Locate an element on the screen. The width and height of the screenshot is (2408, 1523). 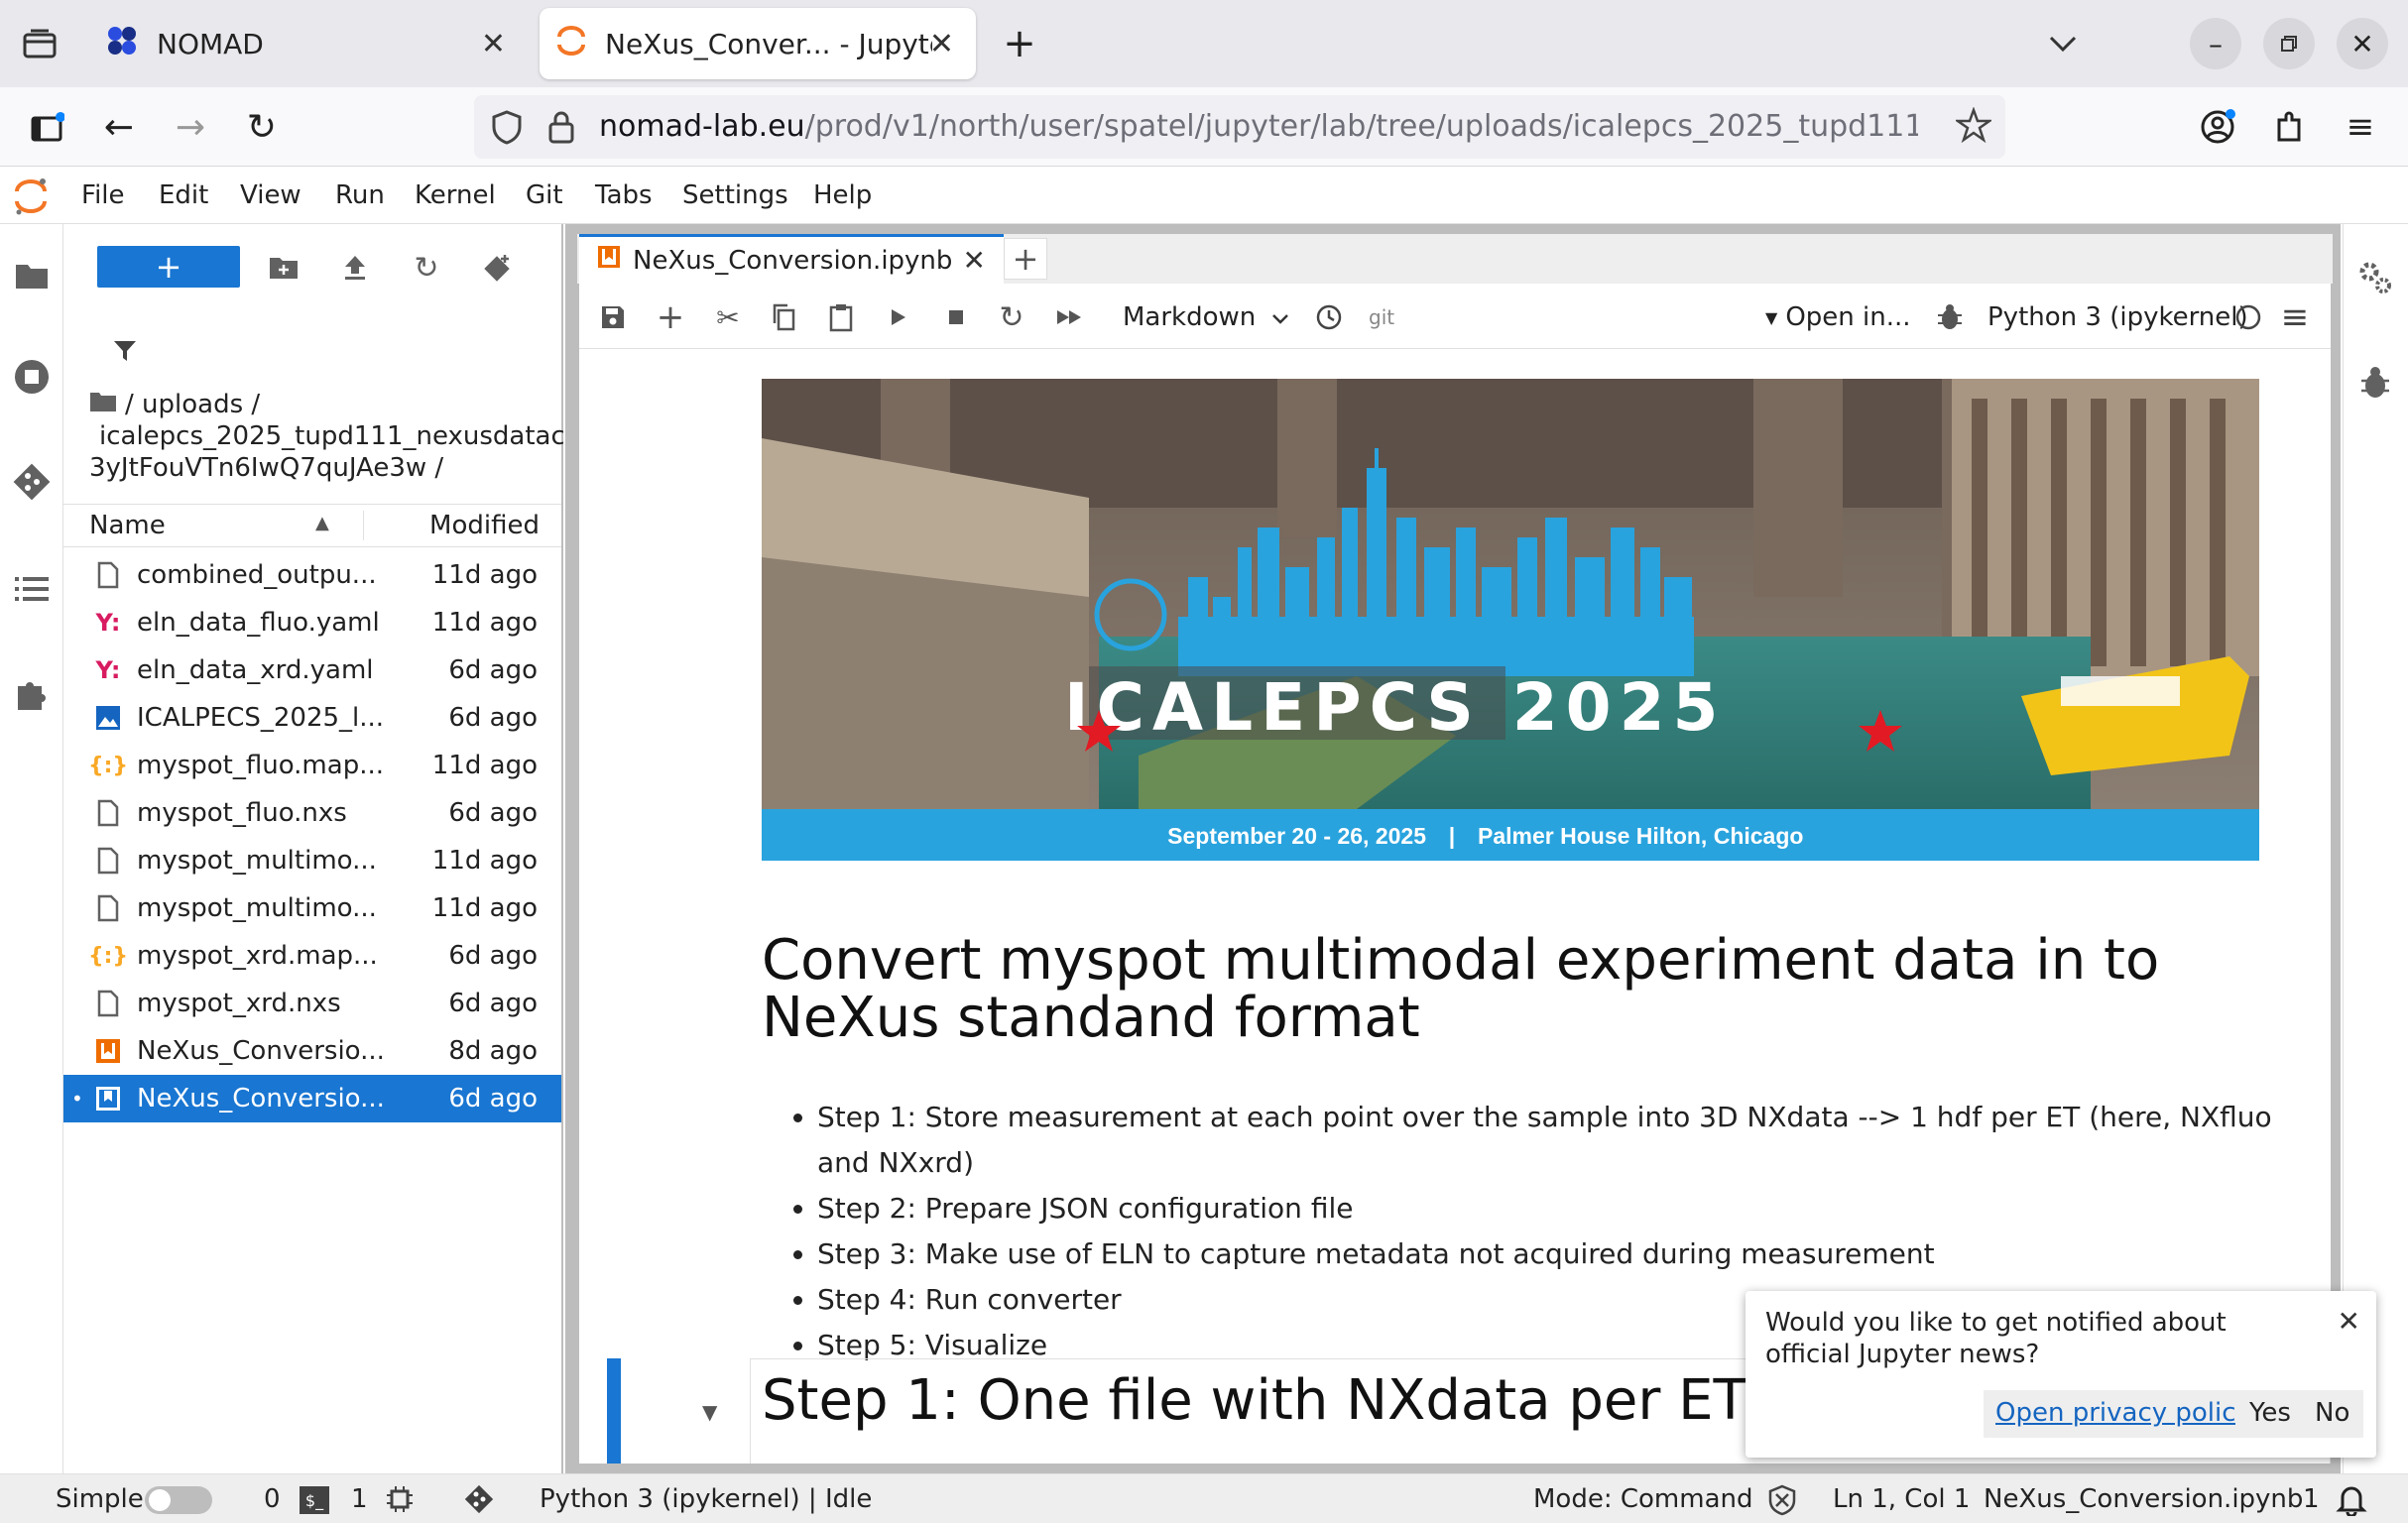
kernel-status-text: Python 3 (ipykernel) | Idle is located at coordinates (706, 1499).